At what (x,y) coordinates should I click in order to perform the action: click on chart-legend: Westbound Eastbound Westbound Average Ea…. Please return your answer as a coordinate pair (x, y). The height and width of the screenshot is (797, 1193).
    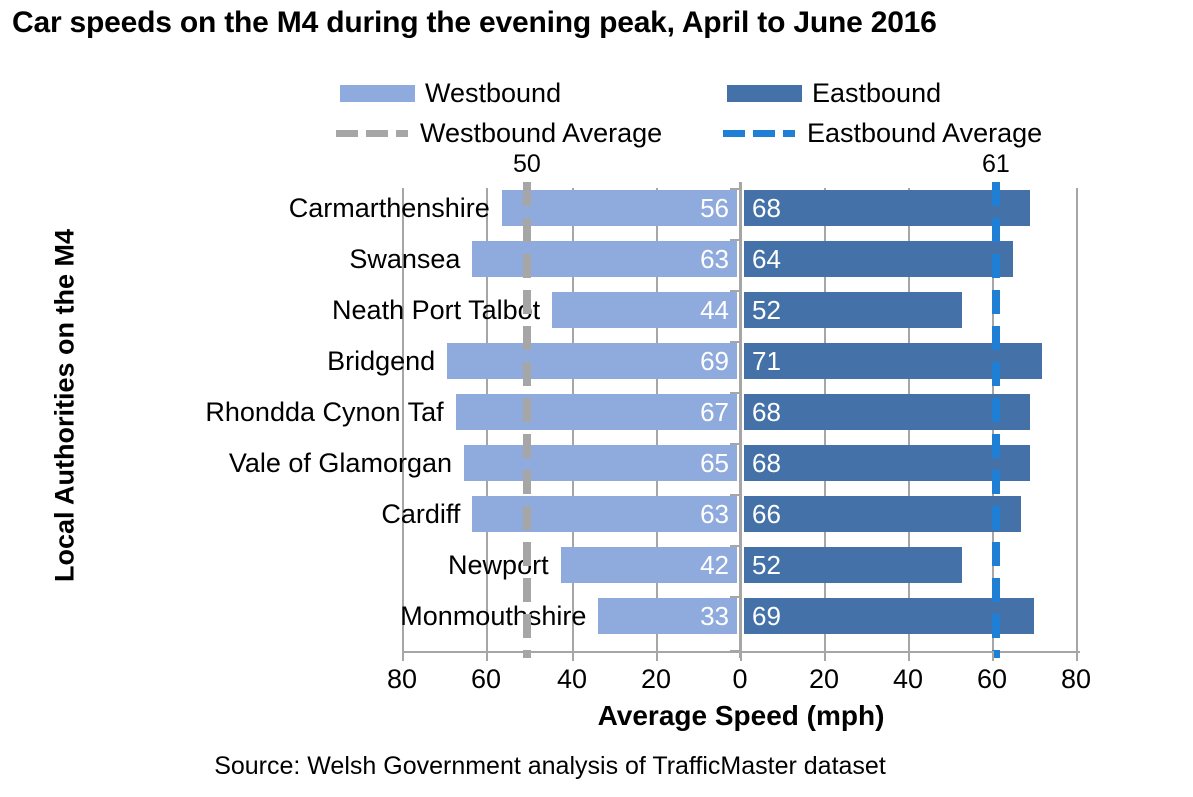
    Looking at the image, I should click on (596, 112).